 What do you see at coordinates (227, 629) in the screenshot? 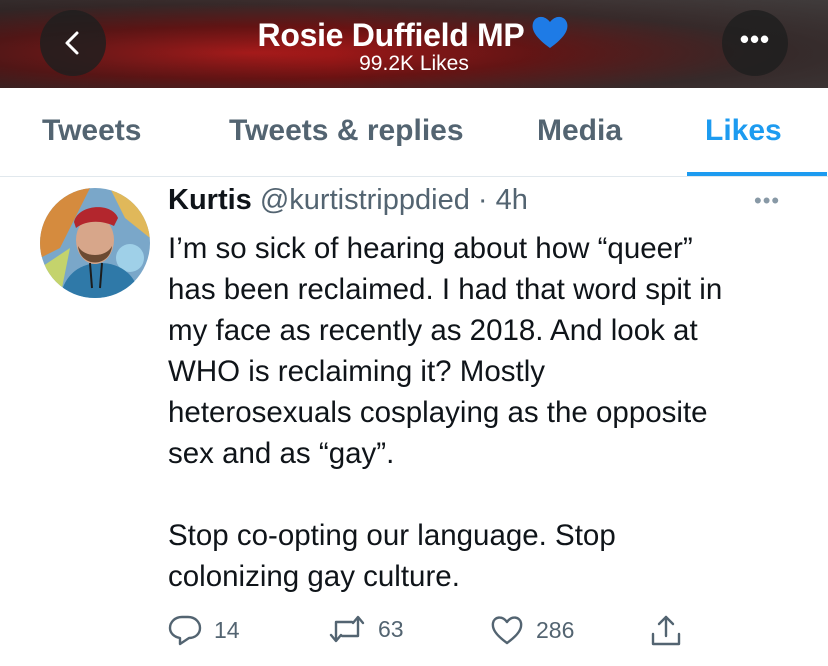
I see `reply-count: 14` at bounding box center [227, 629].